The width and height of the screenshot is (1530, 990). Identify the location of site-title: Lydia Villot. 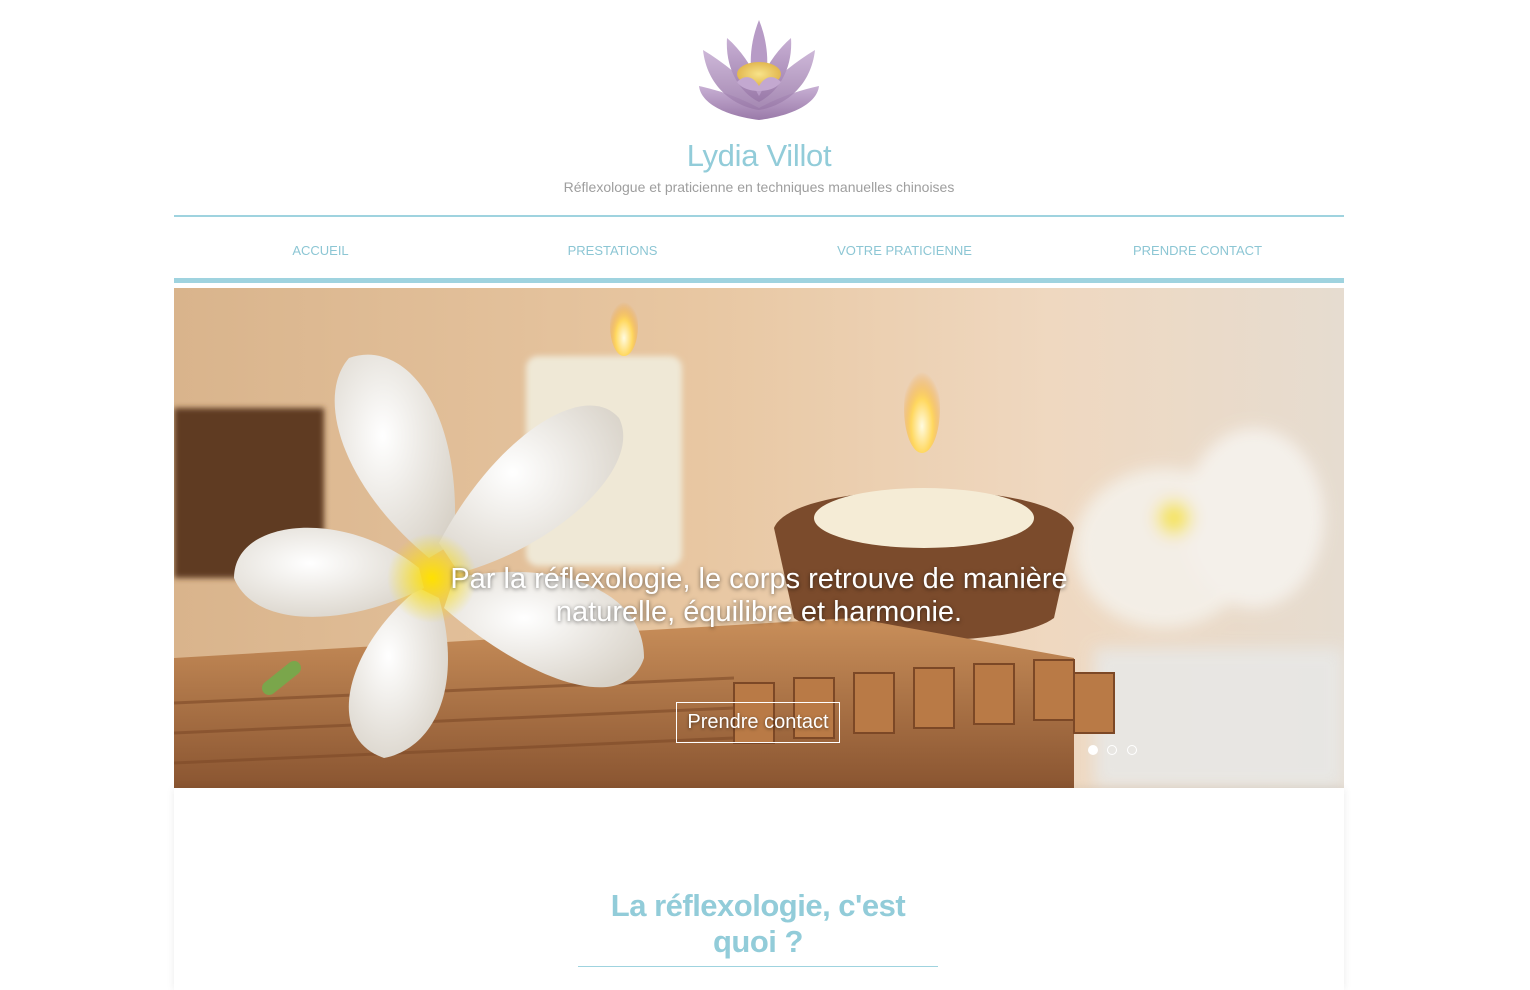
(759, 156).